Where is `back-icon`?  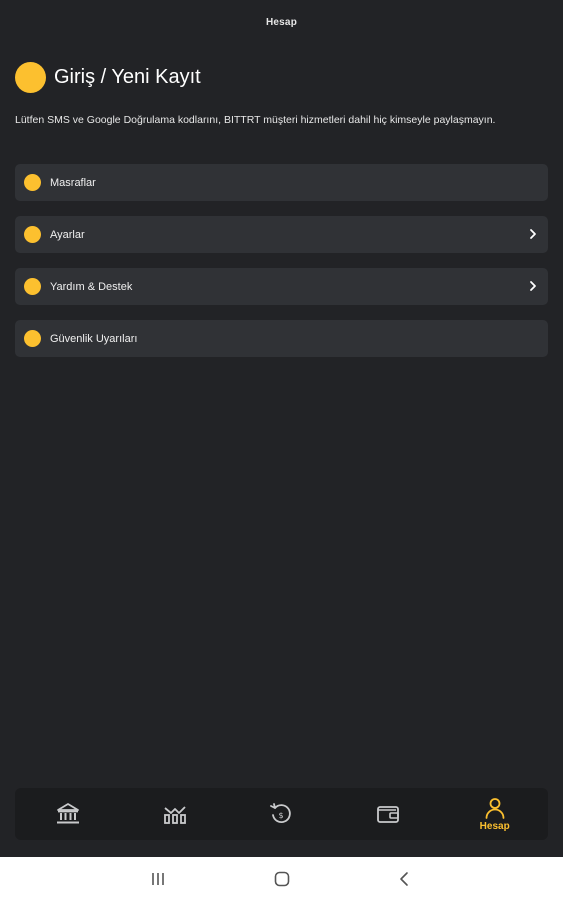
back-icon is located at coordinates (404, 879).